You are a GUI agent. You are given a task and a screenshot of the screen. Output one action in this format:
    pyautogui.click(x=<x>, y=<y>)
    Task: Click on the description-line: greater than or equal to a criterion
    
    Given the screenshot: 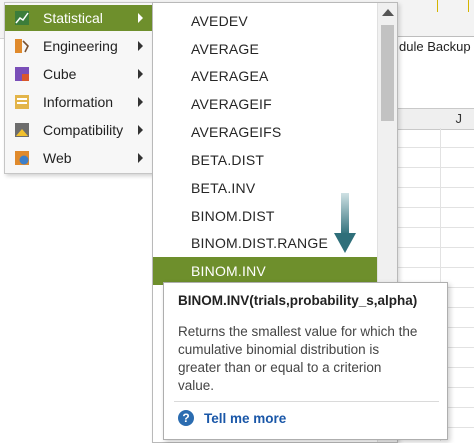 What is the action you would take?
    pyautogui.click(x=280, y=367)
    